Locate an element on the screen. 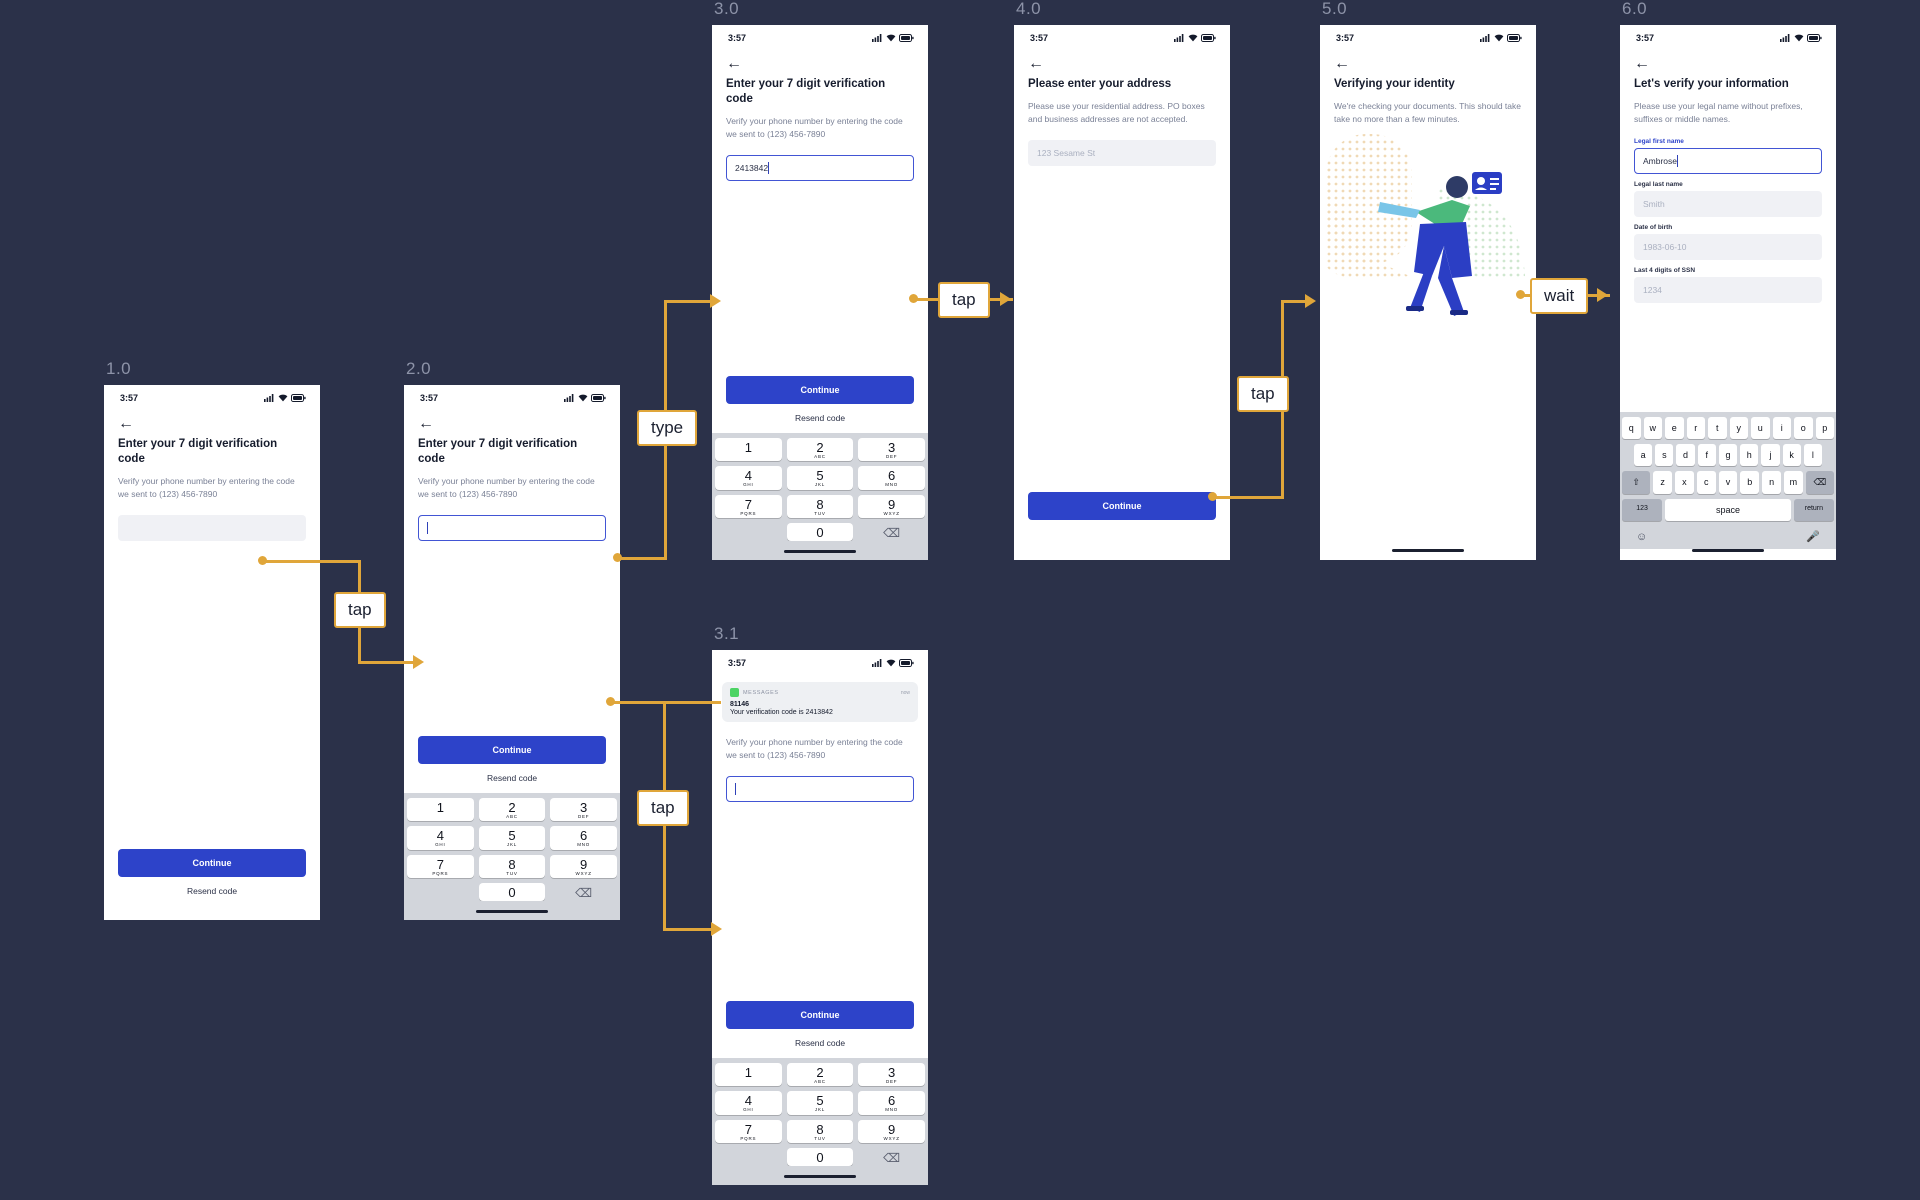  key-y: y is located at coordinates (1738, 428).